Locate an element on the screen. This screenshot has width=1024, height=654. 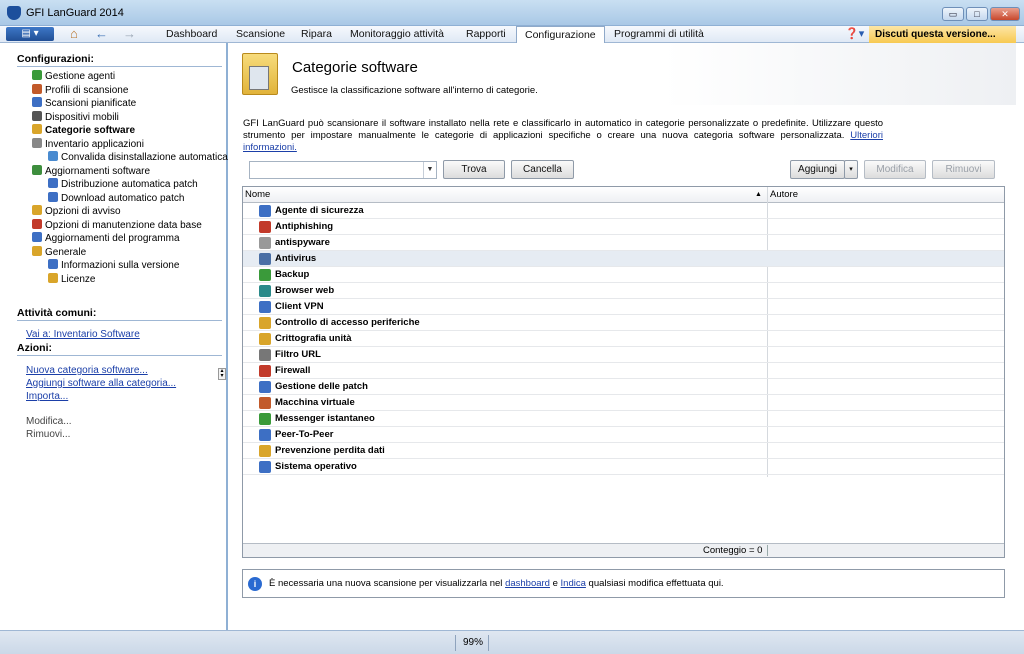
category-name: Agente di sicurezza is located at coordinates (319, 210).